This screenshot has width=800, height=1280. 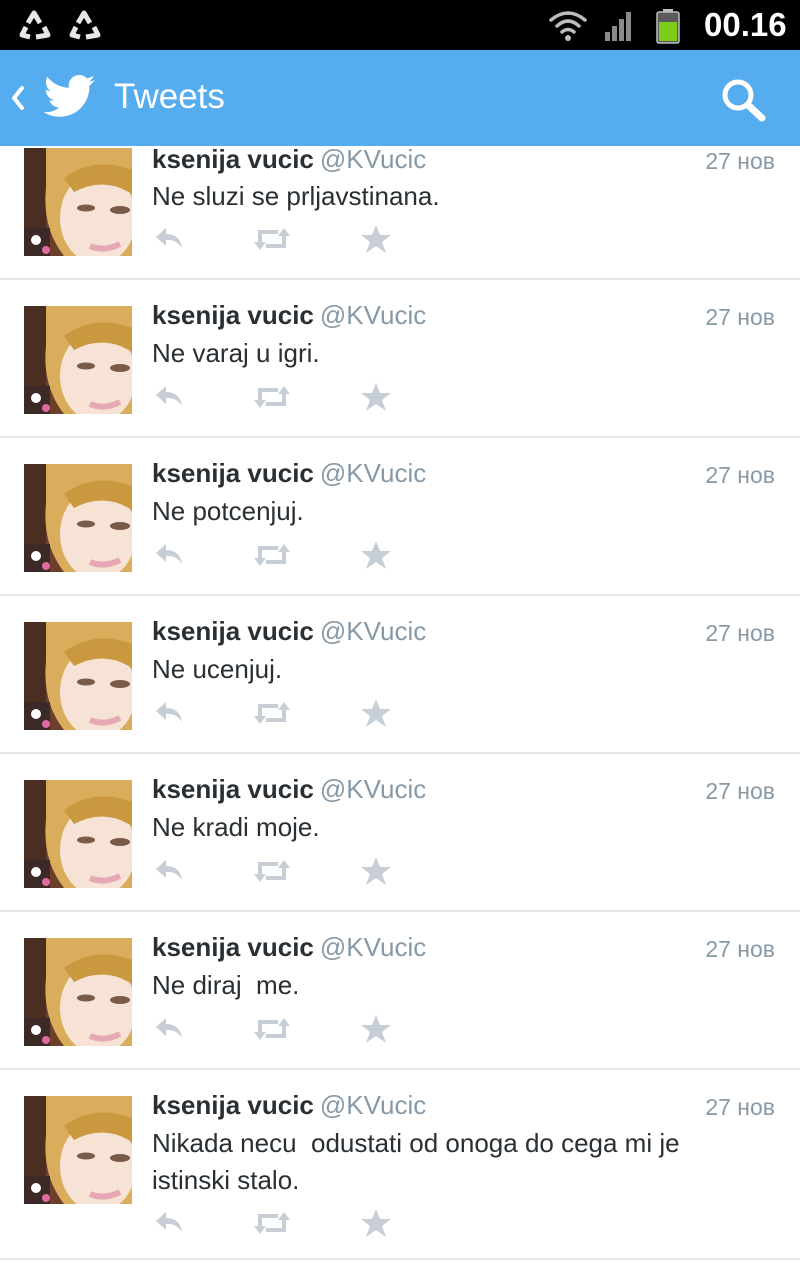 I want to click on search-button, so click(x=745, y=98).